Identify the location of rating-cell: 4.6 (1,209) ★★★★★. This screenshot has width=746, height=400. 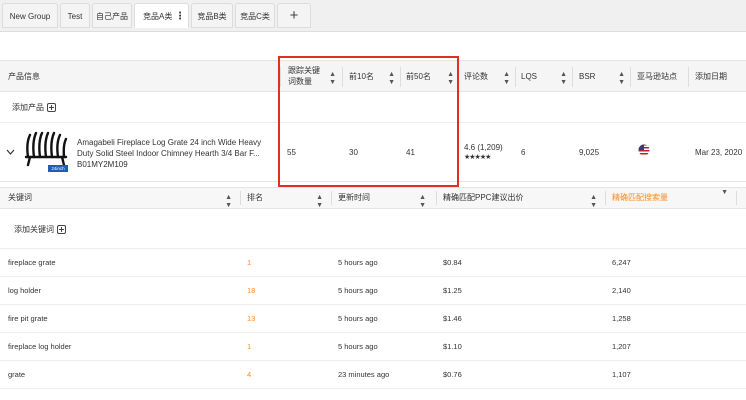
(483, 153).